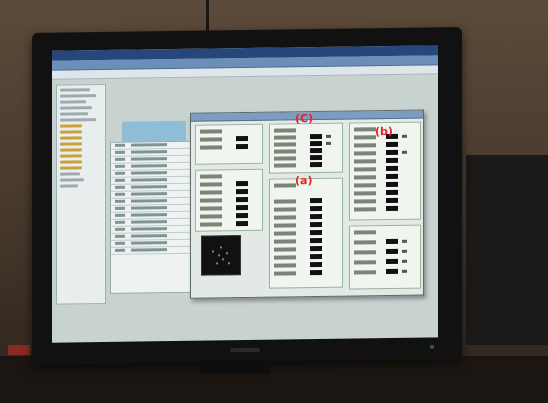  I want to click on power-led, so click(432, 347).